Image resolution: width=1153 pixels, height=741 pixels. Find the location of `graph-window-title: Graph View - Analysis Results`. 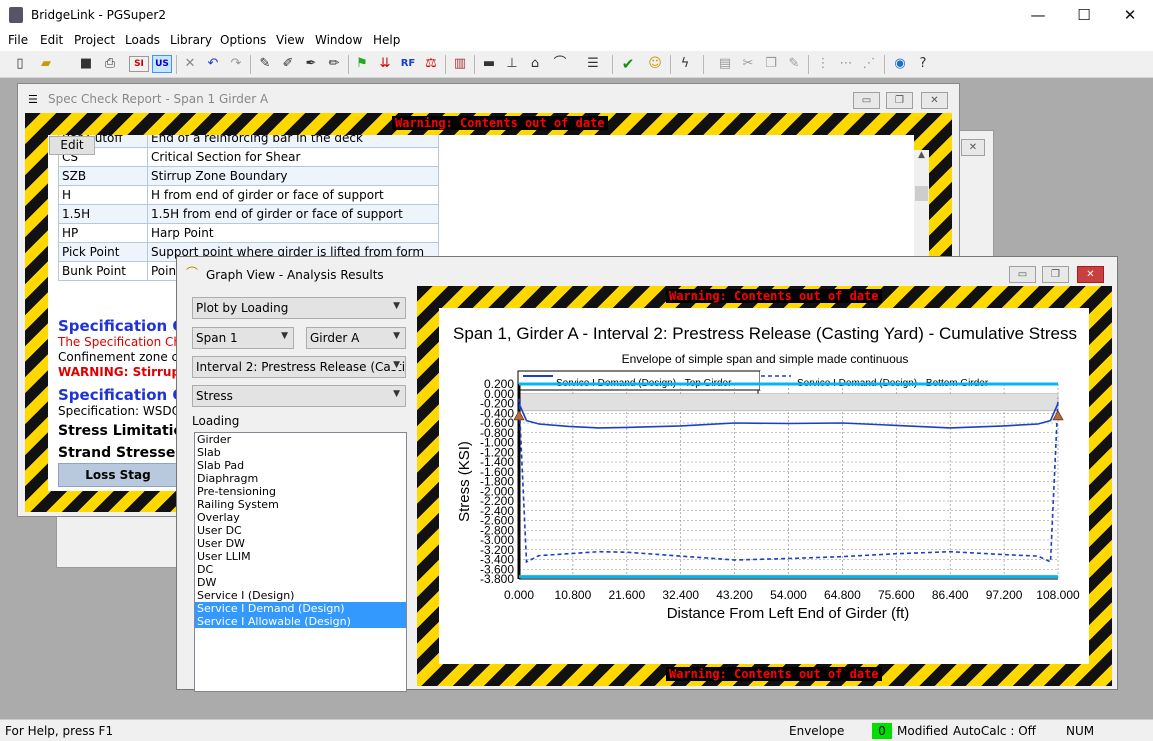

graph-window-title: Graph View - Analysis Results is located at coordinates (295, 275).